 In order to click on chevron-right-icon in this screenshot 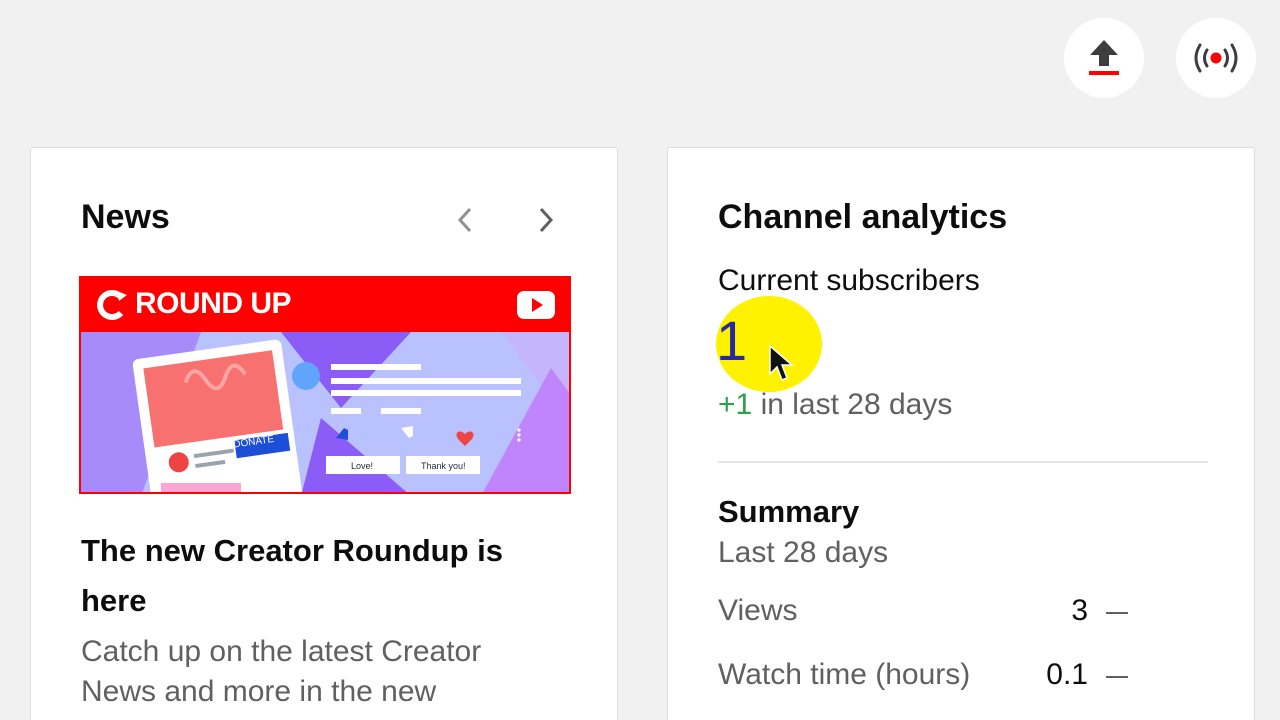, I will do `click(546, 220)`.